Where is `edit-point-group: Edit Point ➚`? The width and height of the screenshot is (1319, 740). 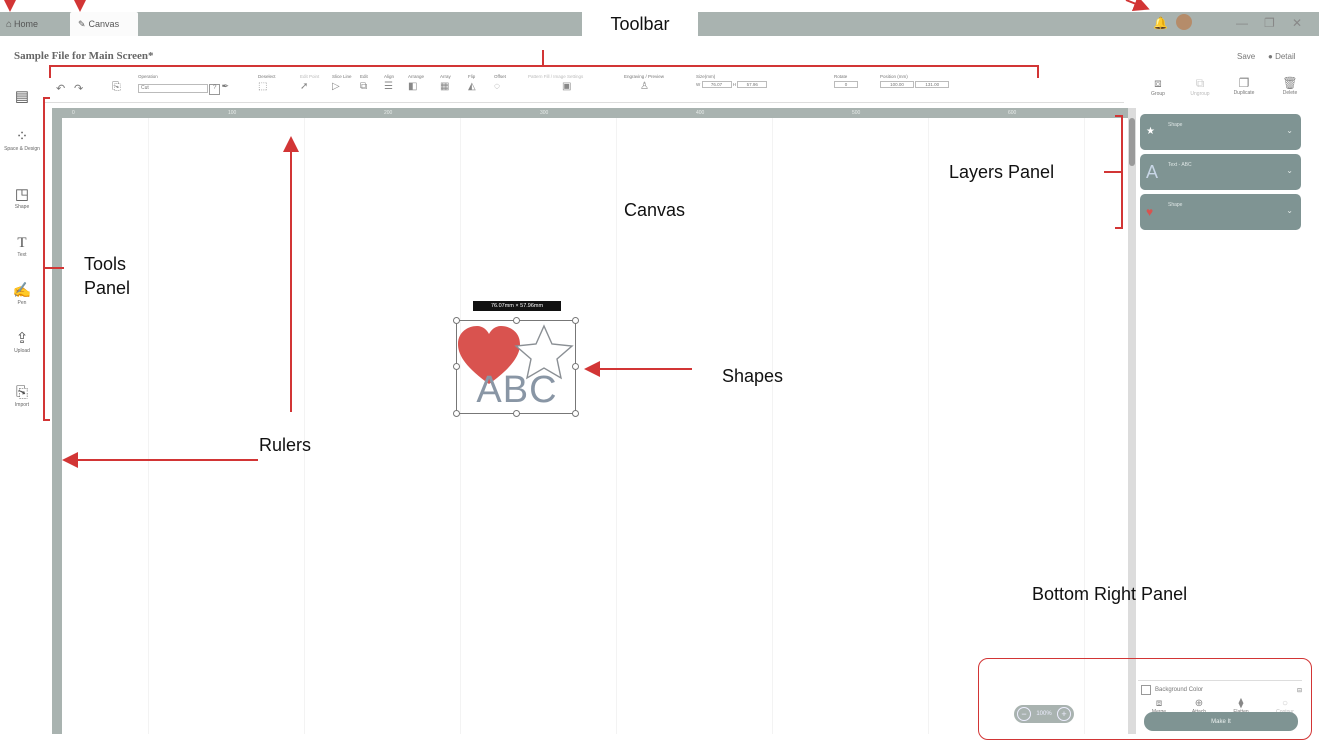
edit-point-group: Edit Point ➚ is located at coordinates (309, 83).